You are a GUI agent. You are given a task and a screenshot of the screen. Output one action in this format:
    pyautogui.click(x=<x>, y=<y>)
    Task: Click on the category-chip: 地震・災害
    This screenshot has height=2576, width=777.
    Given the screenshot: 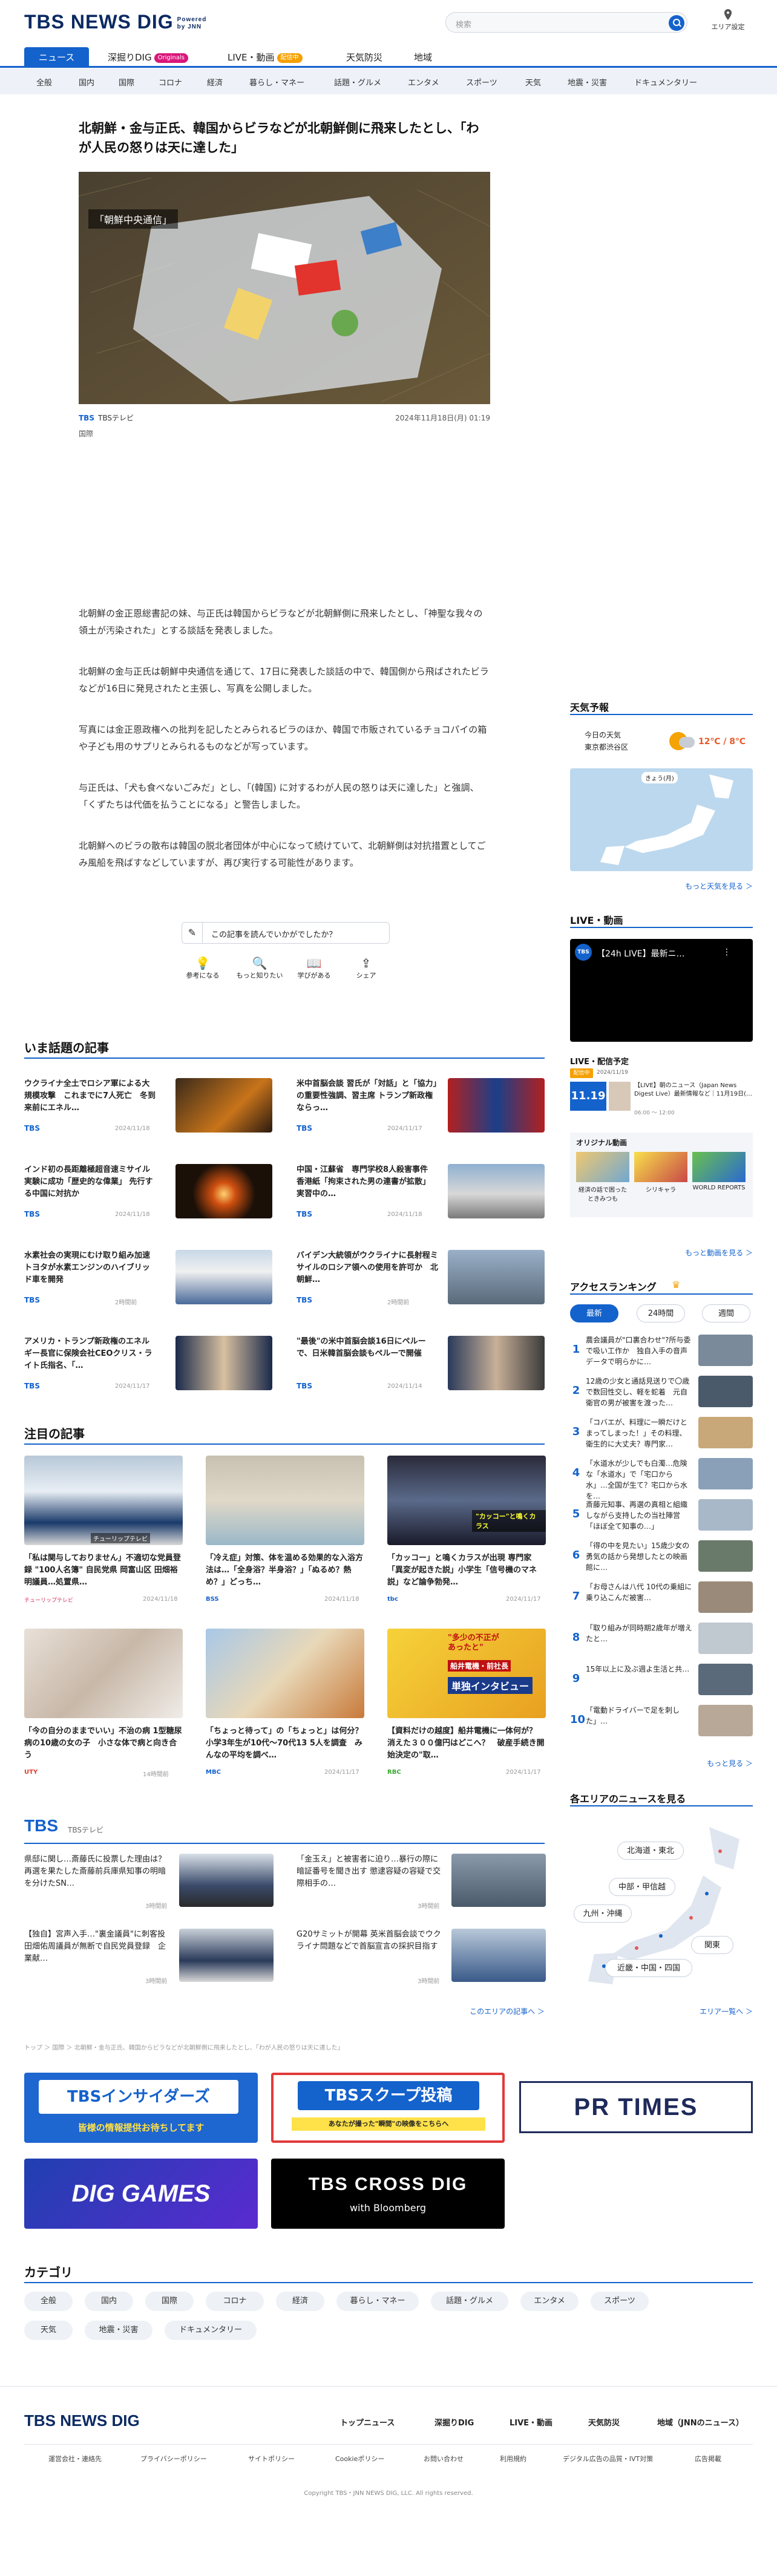 What is the action you would take?
    pyautogui.click(x=118, y=2330)
    